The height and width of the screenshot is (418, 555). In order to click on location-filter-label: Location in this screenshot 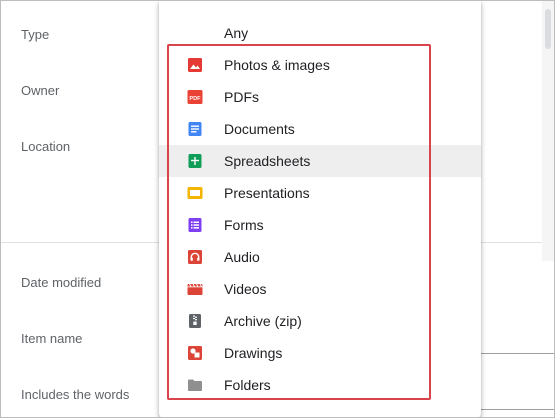, I will do `click(46, 146)`.